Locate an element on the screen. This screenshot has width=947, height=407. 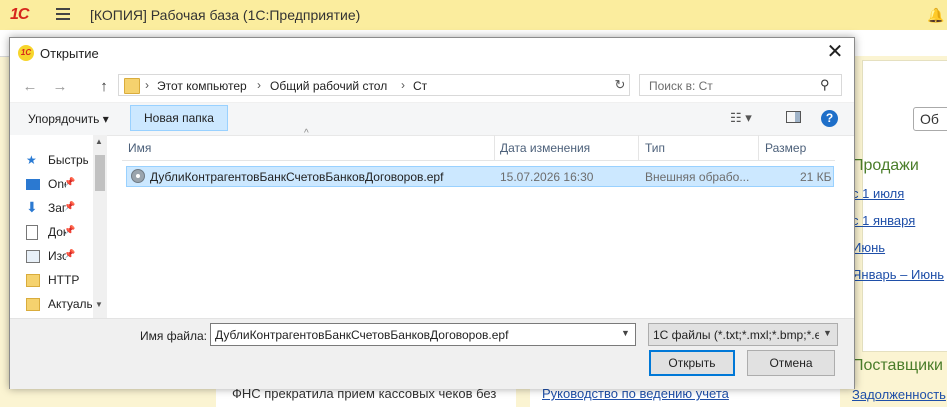
nav-scrollbar-thumb is located at coordinates (100, 173).